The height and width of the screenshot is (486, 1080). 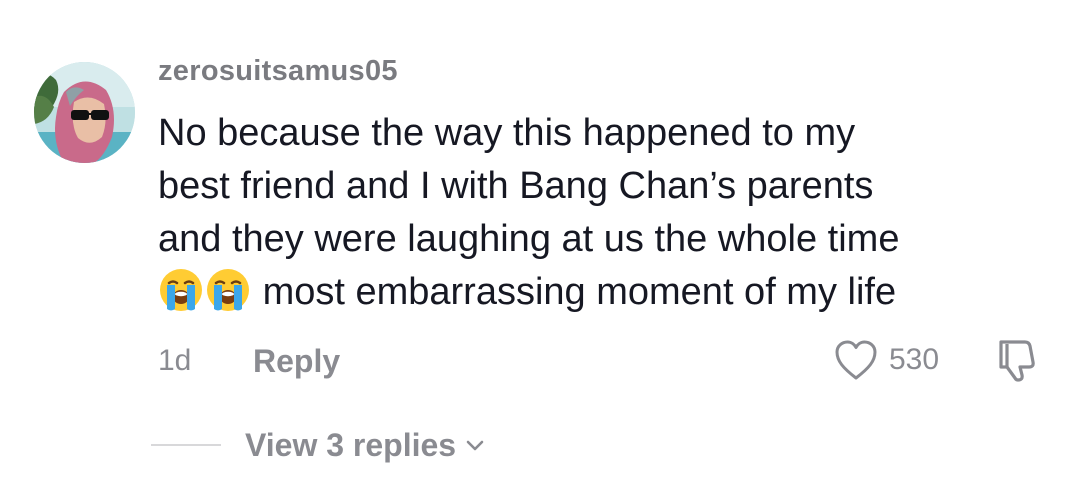 What do you see at coordinates (475, 445) in the screenshot?
I see `chevron-down-icon` at bounding box center [475, 445].